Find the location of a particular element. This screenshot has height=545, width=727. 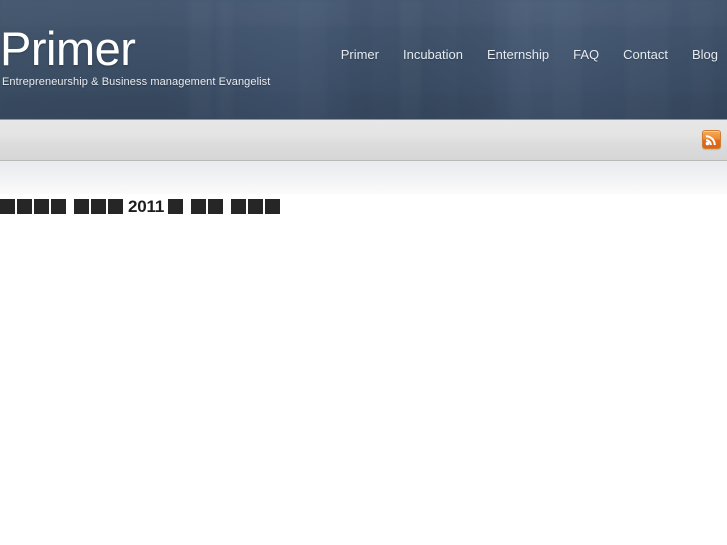

nav-item-enternship: Enternship is located at coordinates (518, 55).